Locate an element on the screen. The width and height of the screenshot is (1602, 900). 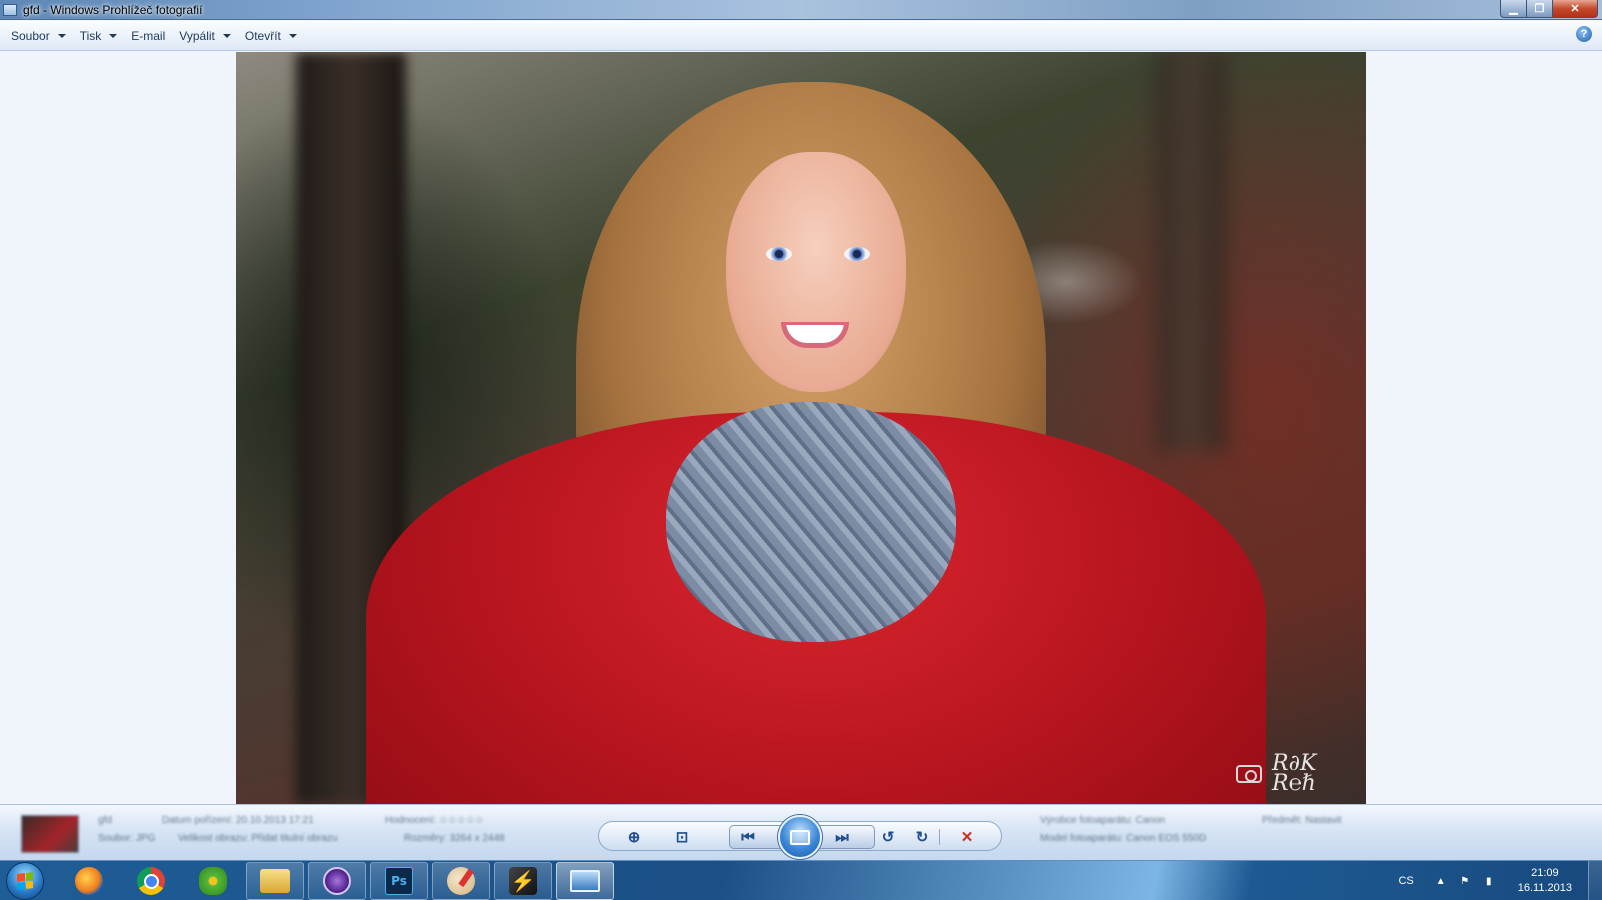
taskbar-photo-viewer is located at coordinates (585, 881).